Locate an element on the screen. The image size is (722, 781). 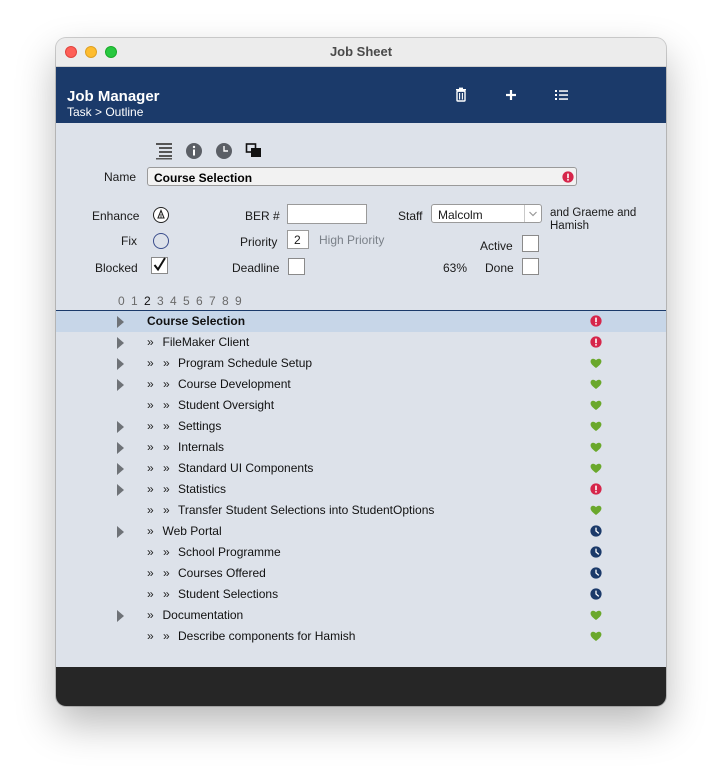
priority-input: 2 is located at coordinates (298, 239).